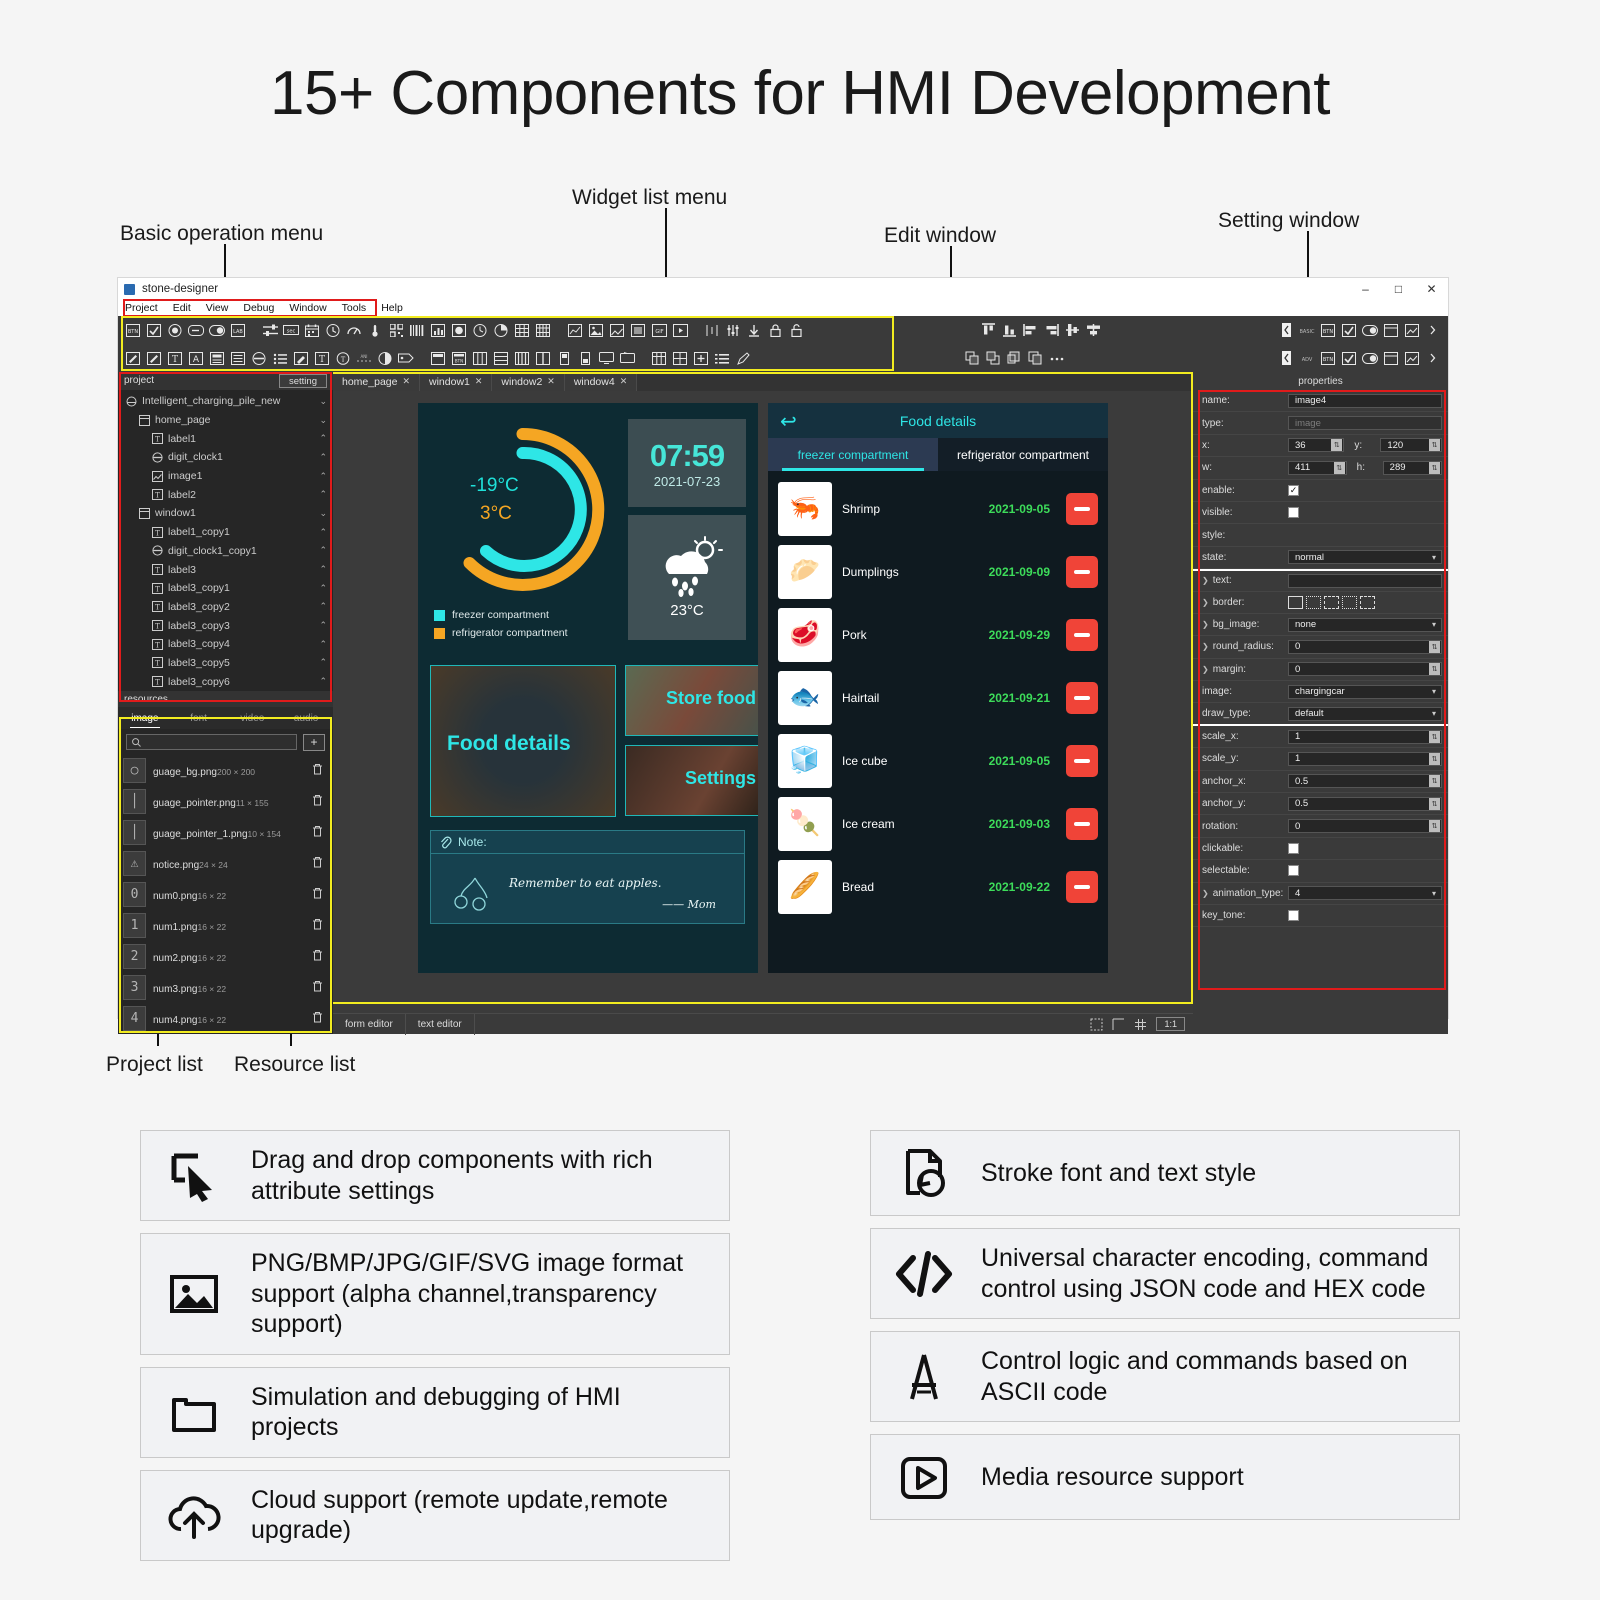 This screenshot has height=1600, width=1600. I want to click on border-dashed-option, so click(1331, 602).